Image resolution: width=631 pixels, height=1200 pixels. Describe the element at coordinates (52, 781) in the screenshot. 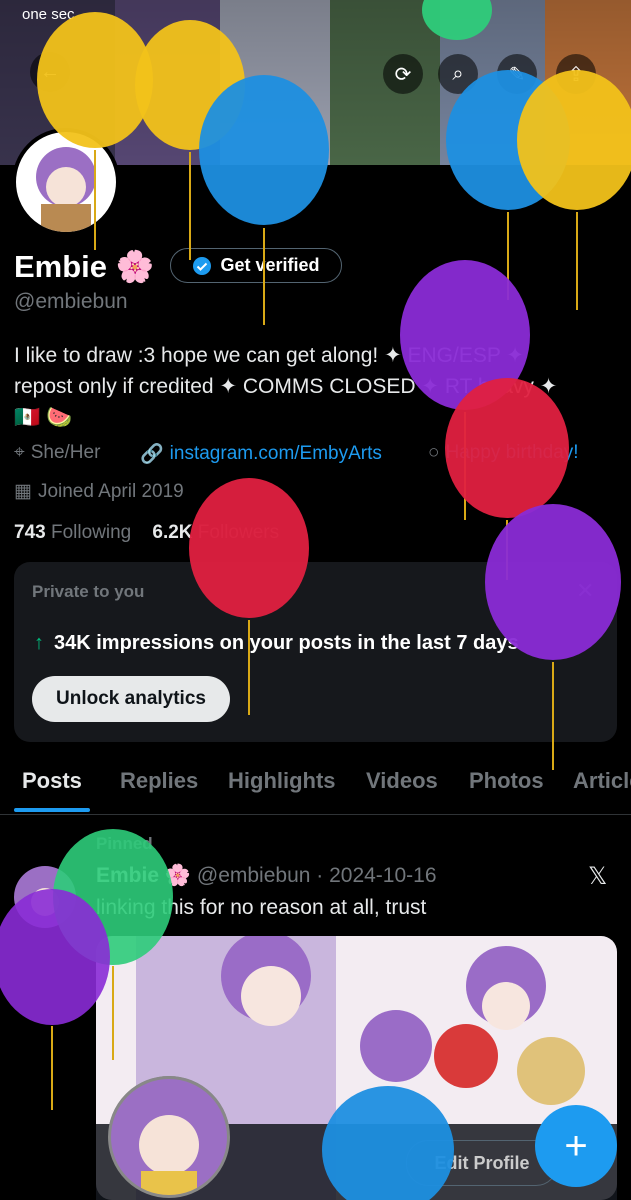

I see `tab-posts: Posts` at that location.